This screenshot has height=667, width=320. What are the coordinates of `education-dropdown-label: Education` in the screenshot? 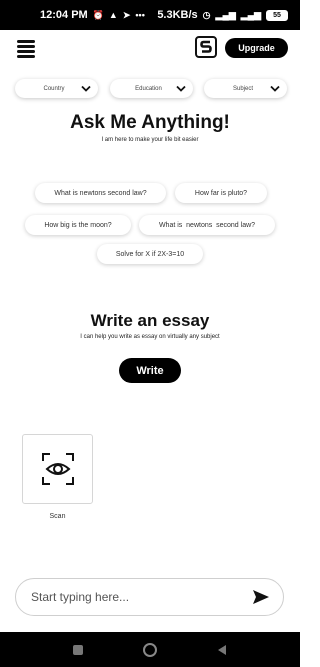 It's located at (148, 88).